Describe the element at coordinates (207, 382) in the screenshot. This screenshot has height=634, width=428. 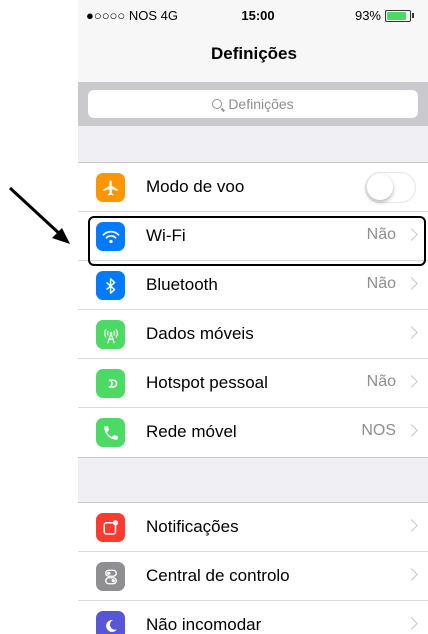
I see `setting-label: Hotspot pessoal` at that location.